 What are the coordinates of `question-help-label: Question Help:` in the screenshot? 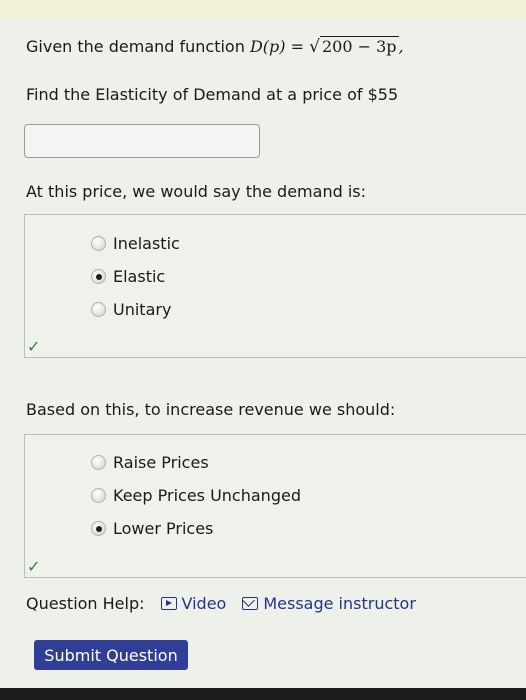 It's located at (85, 603).